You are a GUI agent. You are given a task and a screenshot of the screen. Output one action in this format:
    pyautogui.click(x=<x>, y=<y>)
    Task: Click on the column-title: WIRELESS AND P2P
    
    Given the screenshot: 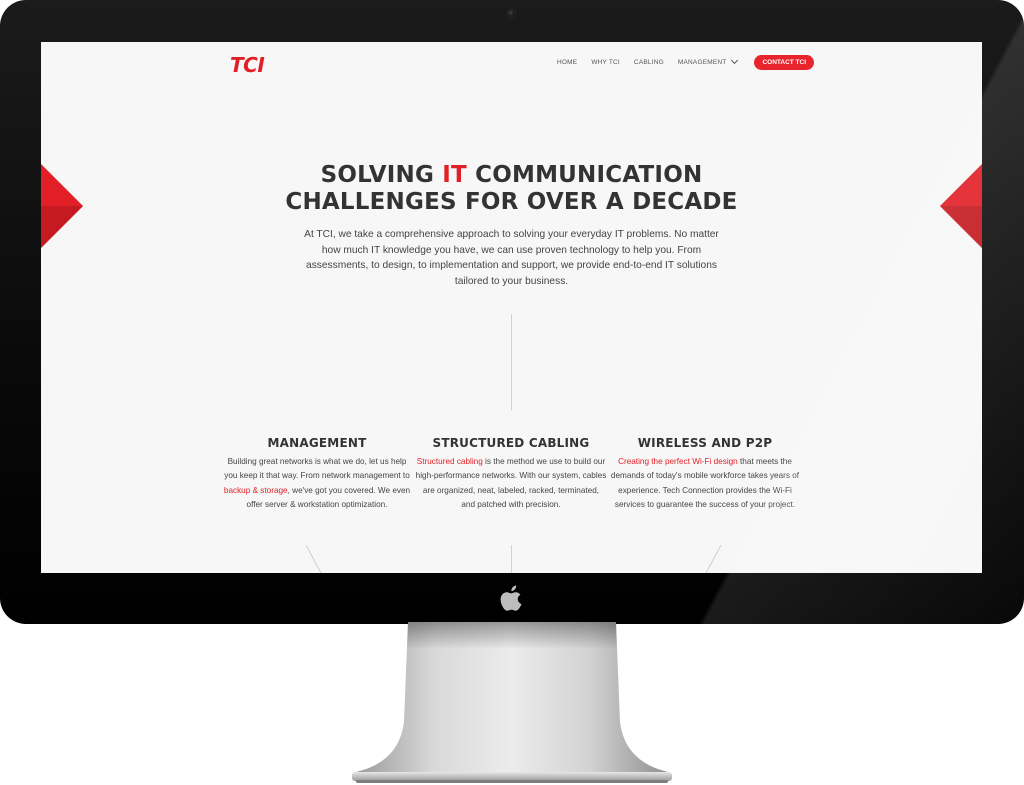 What is the action you would take?
    pyautogui.click(x=705, y=443)
    